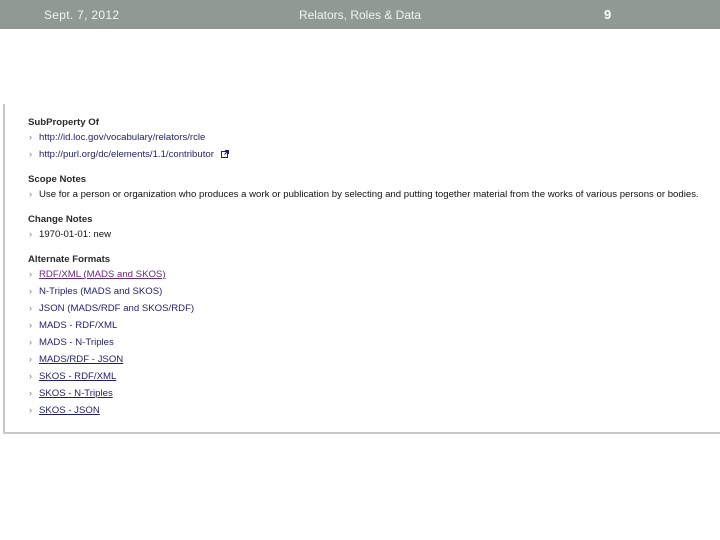 The height and width of the screenshot is (540, 720). I want to click on format-link-skos-json: SKOS - JSON, so click(69, 410).